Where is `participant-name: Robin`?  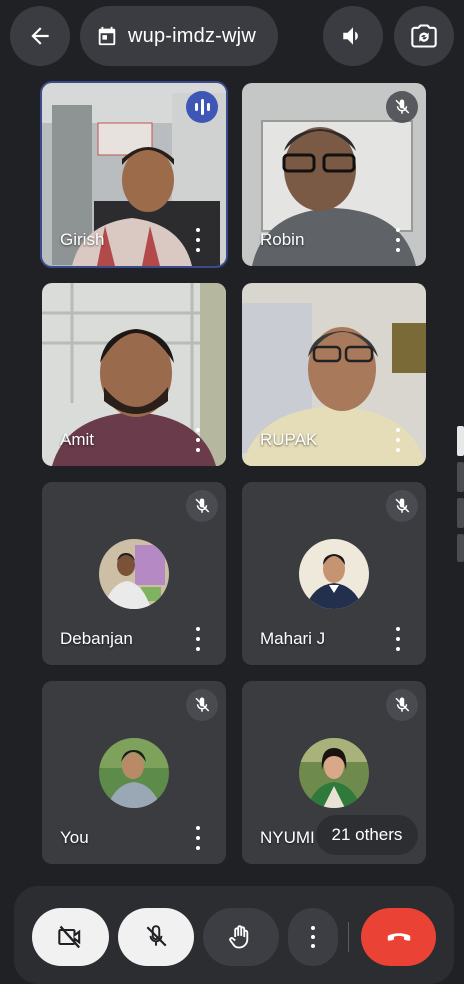
participant-name: Robin is located at coordinates (282, 239).